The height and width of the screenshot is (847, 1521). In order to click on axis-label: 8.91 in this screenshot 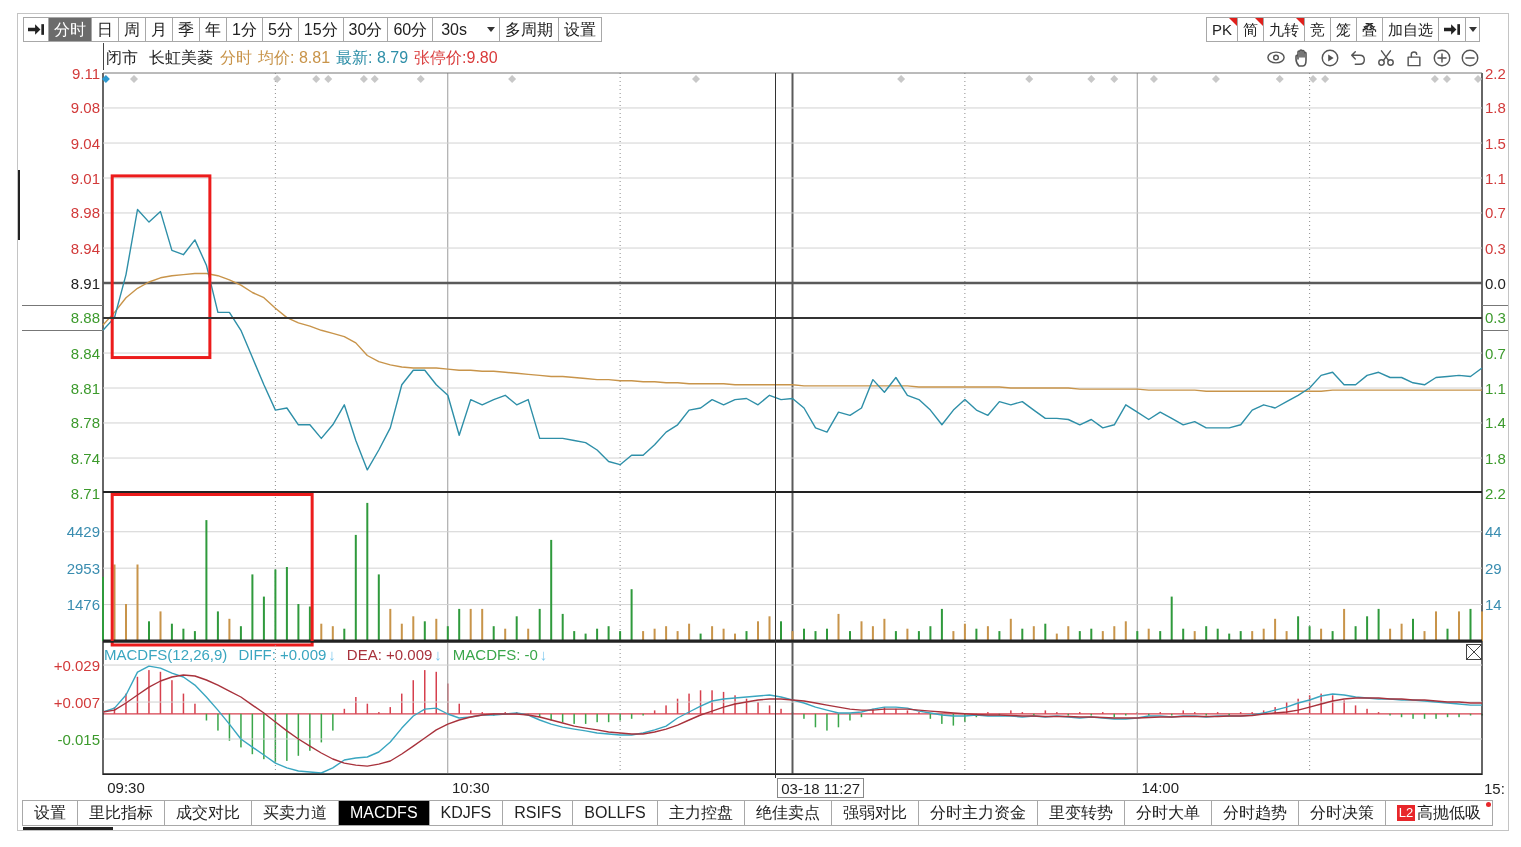, I will do `click(85, 283)`.